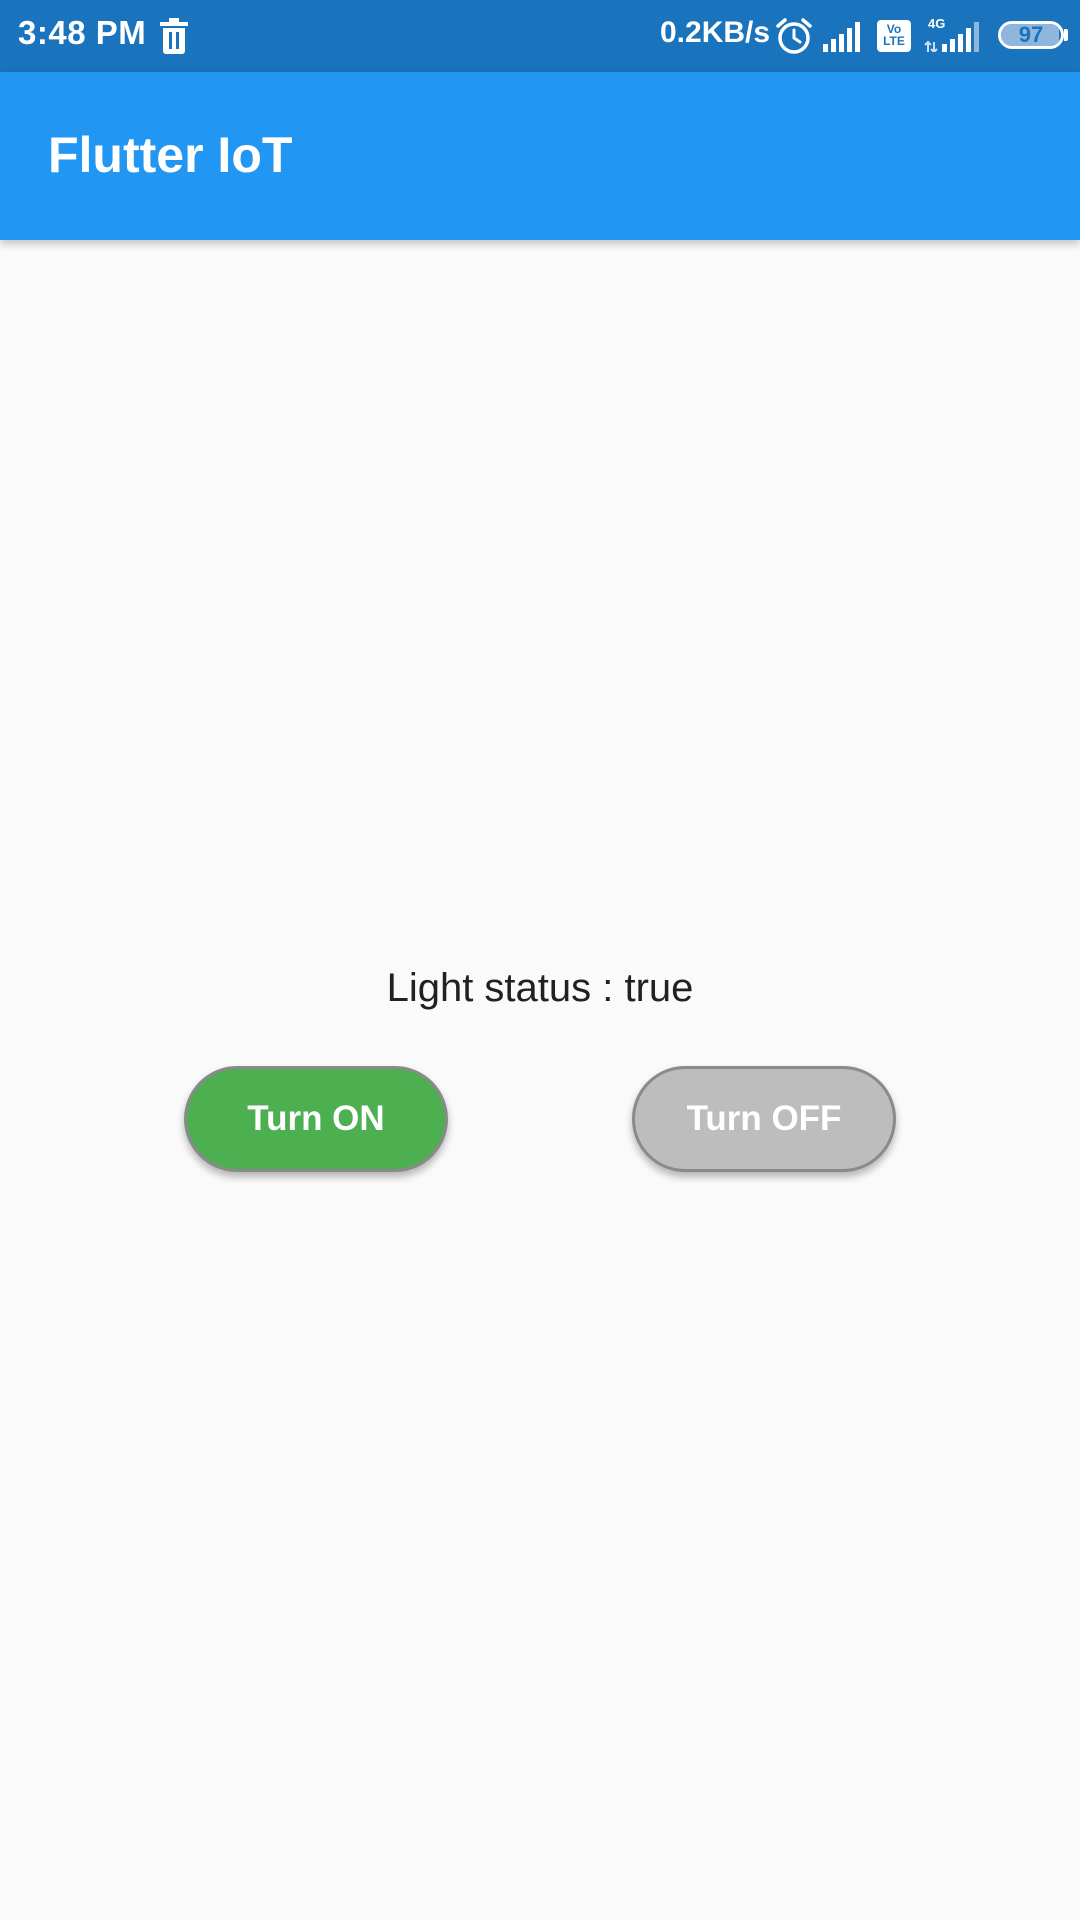 This screenshot has width=1080, height=1920. I want to click on app-title: Flutter IoT, so click(170, 155).